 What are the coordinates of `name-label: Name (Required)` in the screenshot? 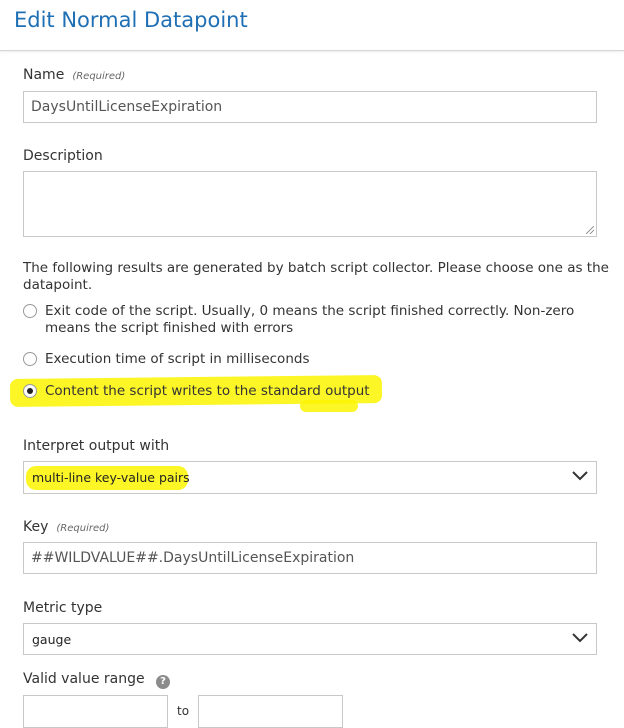 It's located at (74, 75).